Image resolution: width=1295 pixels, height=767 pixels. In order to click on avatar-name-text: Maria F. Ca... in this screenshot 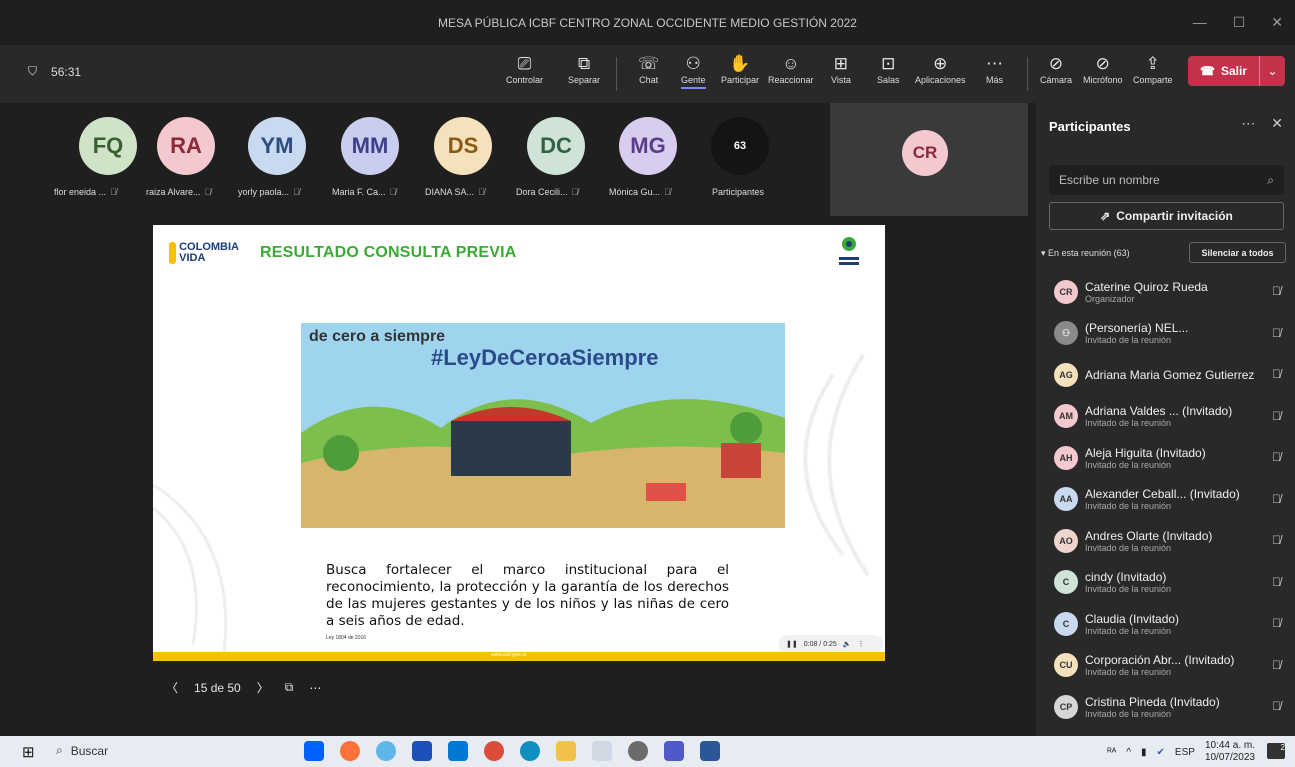, I will do `click(359, 192)`.